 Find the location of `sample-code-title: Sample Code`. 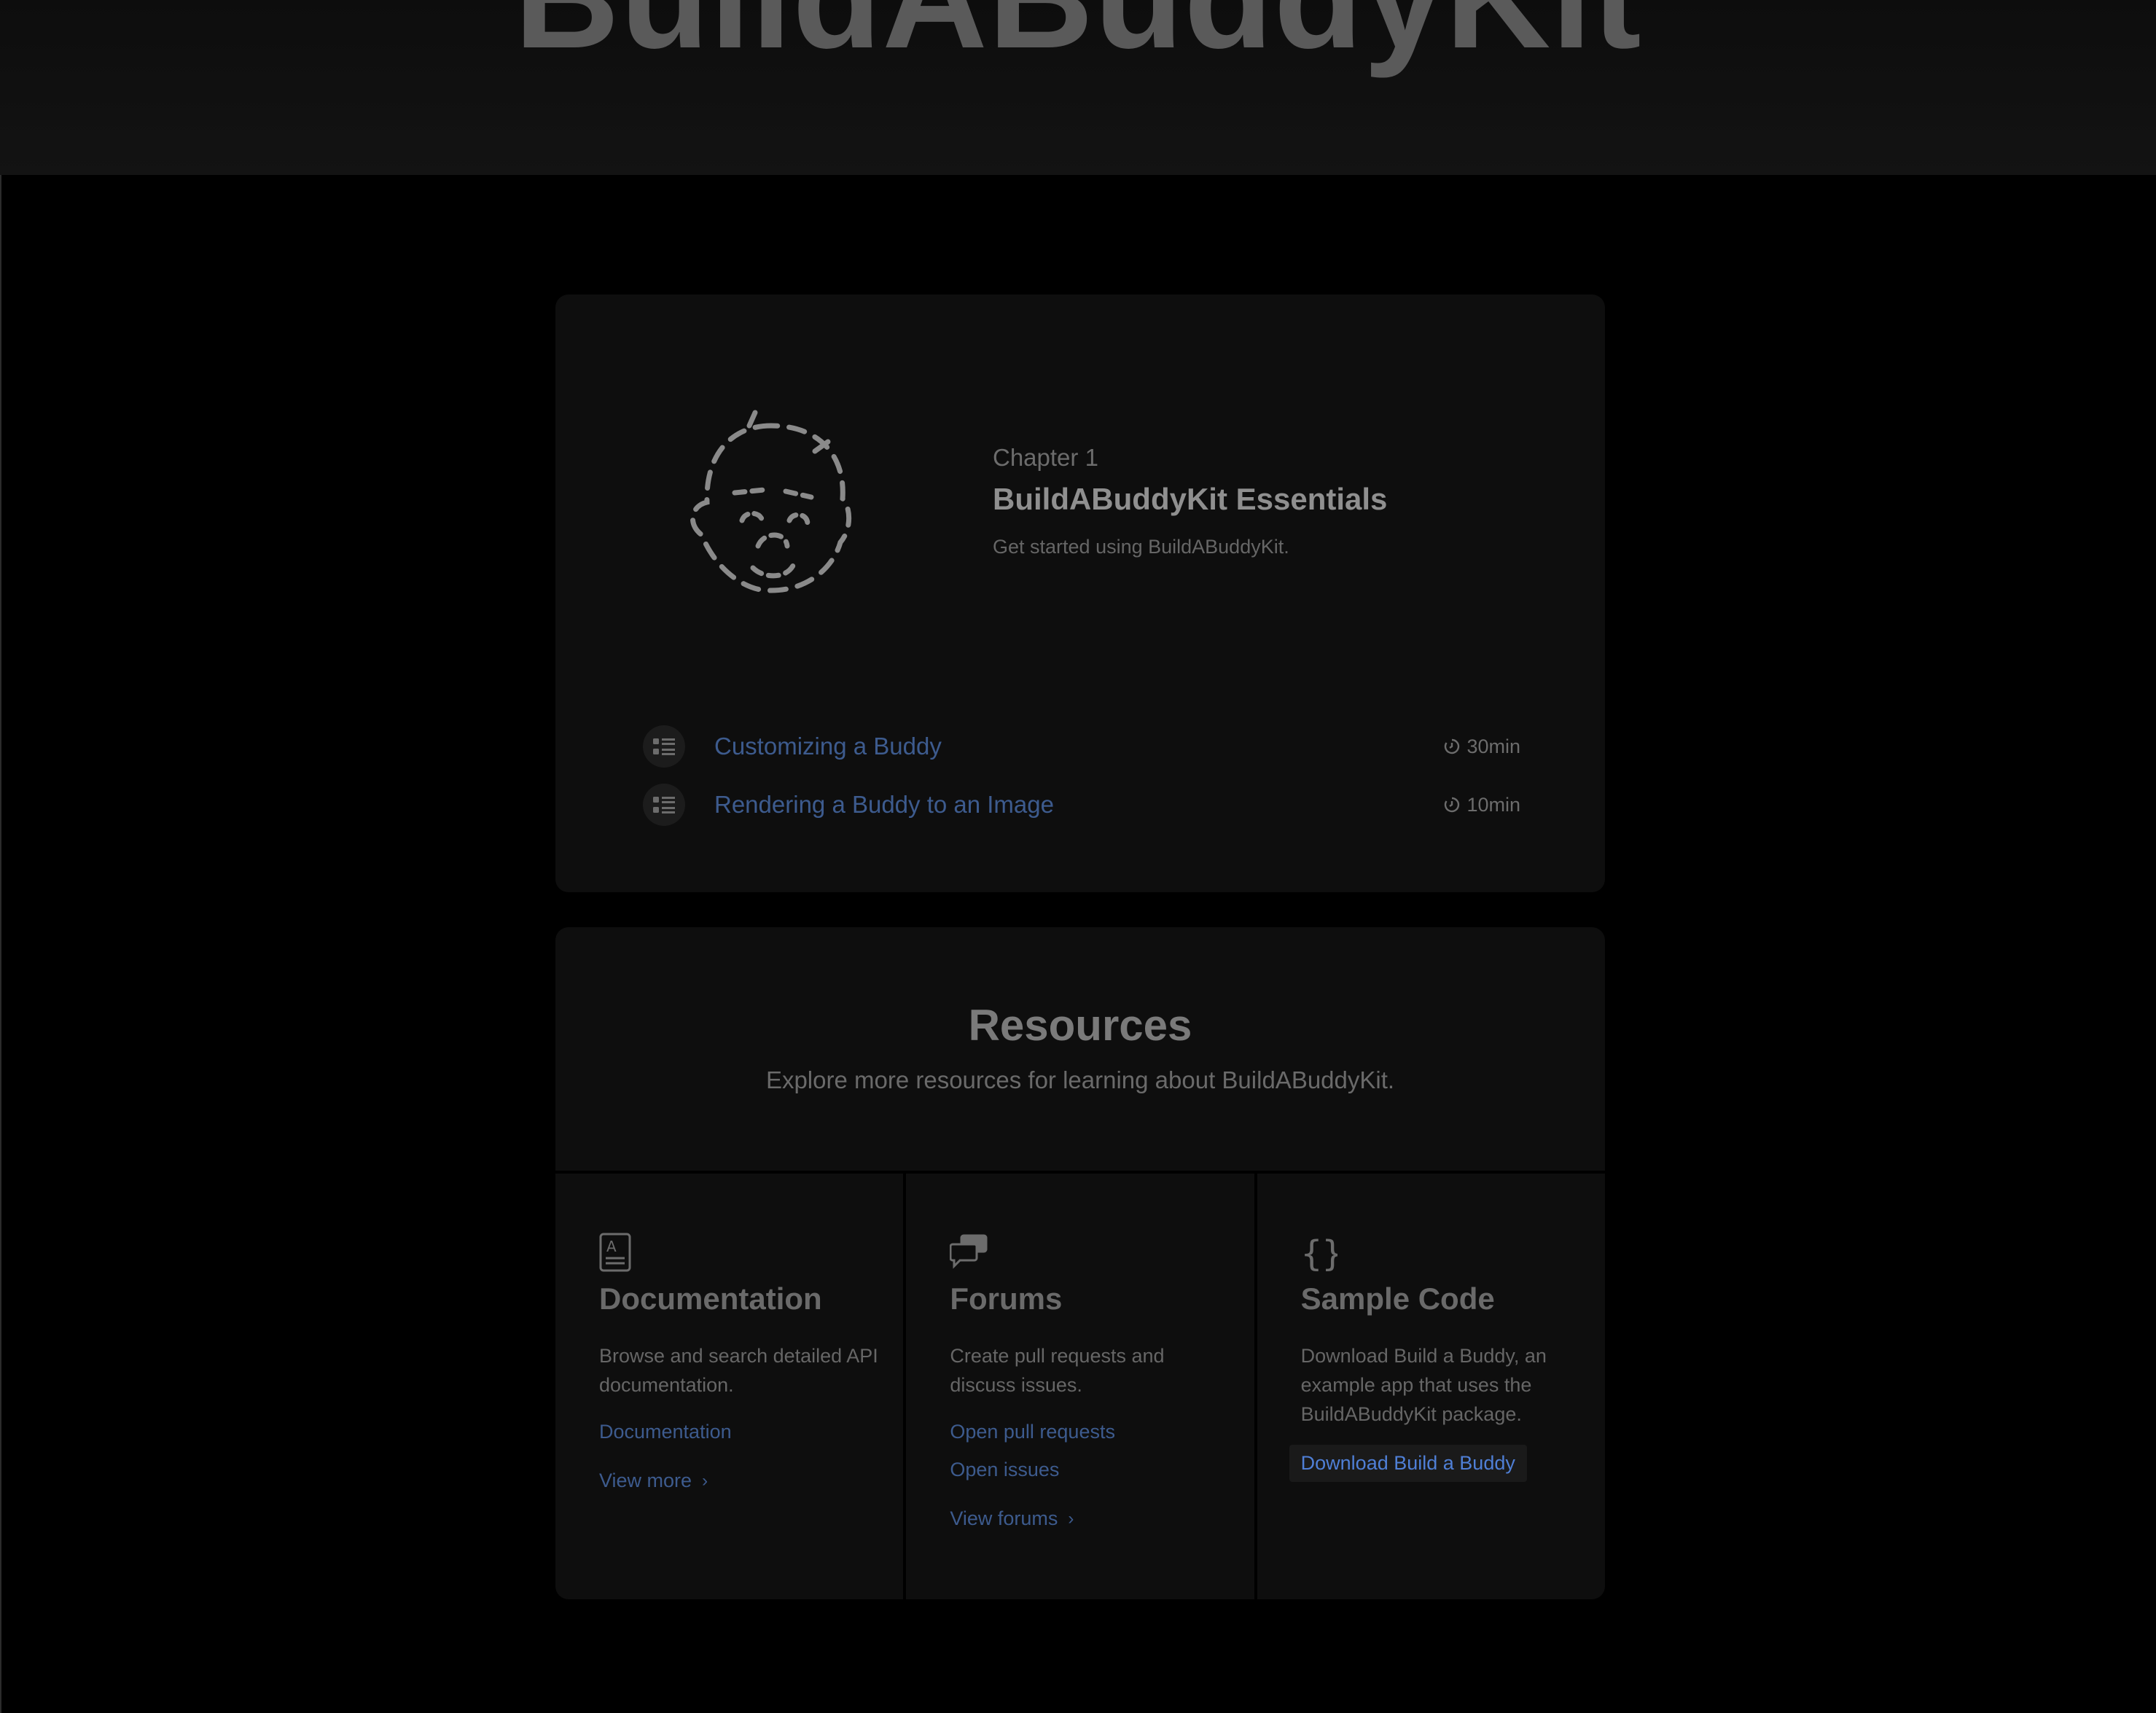

sample-code-title: Sample Code is located at coordinates (1398, 1298).